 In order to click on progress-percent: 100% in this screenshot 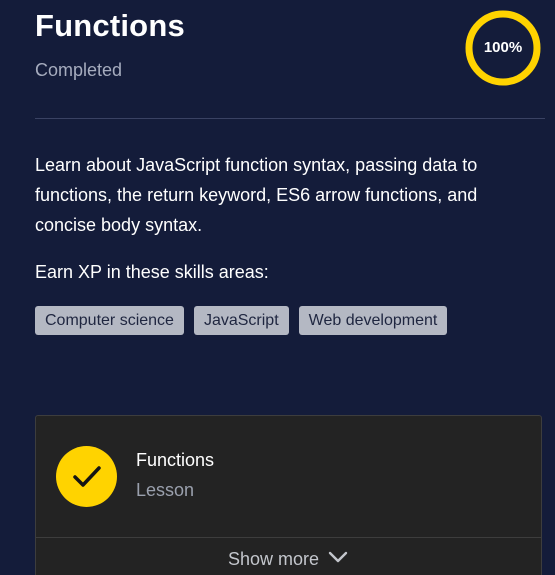, I will do `click(503, 47)`.